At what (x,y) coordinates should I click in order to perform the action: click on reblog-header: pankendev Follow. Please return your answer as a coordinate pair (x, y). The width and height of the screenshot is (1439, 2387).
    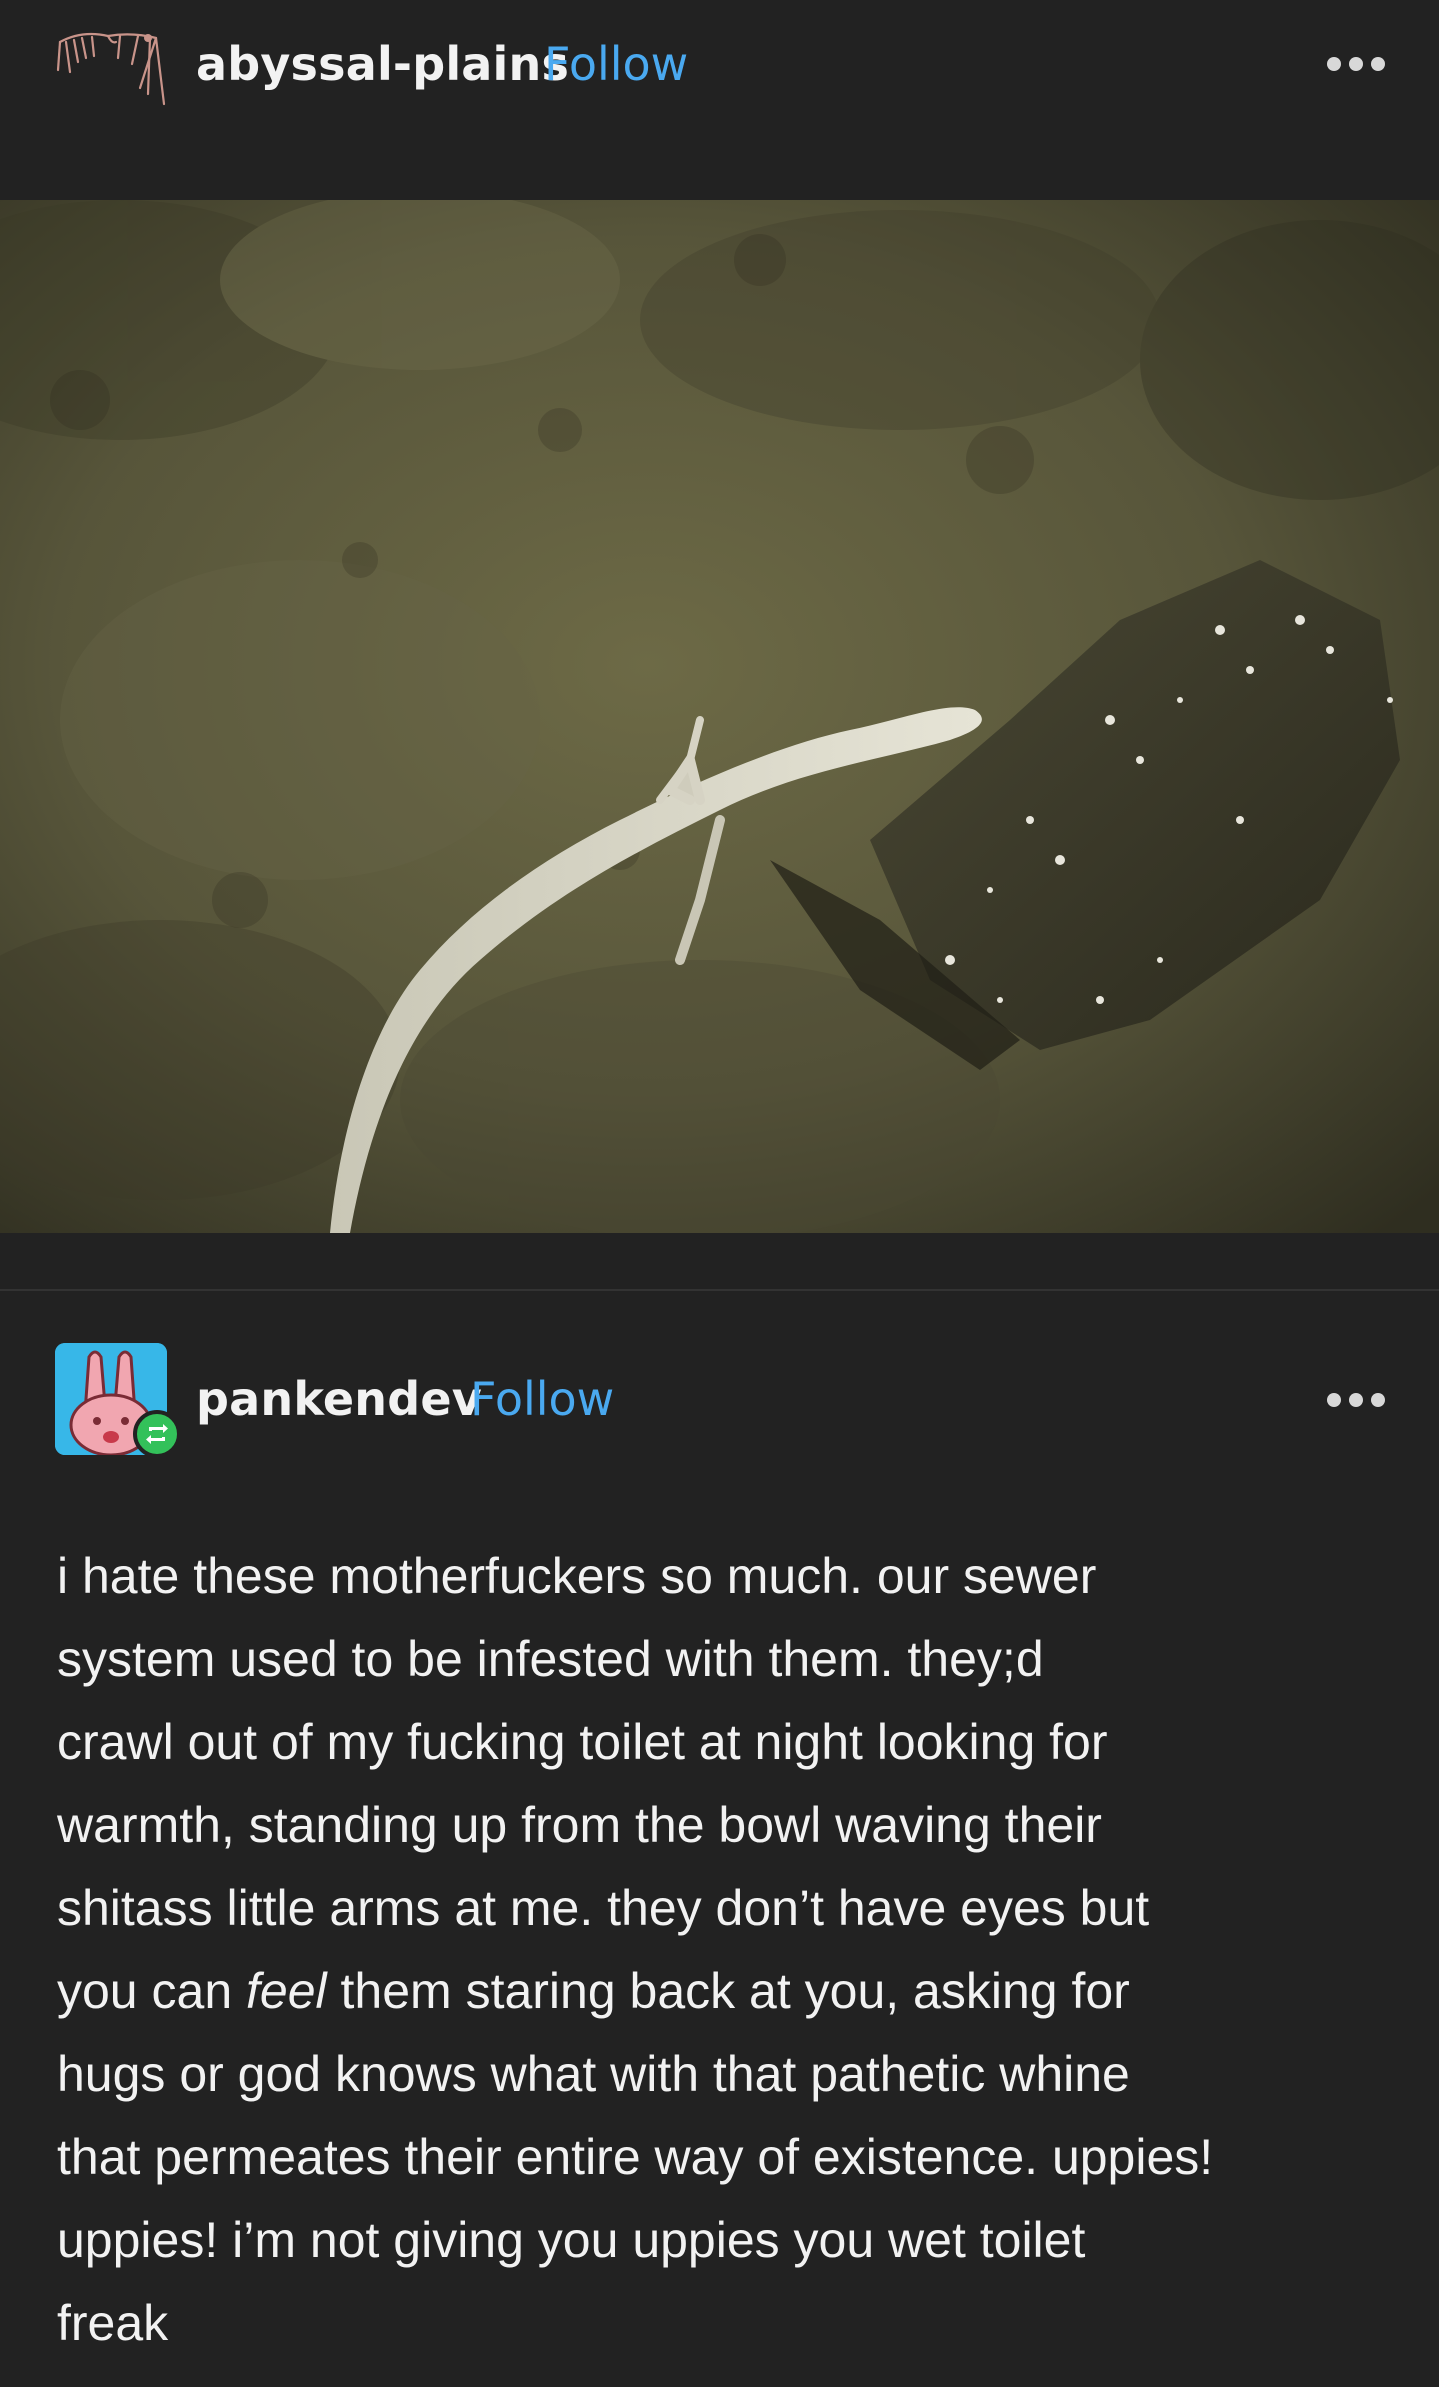
    Looking at the image, I should click on (719, 1400).